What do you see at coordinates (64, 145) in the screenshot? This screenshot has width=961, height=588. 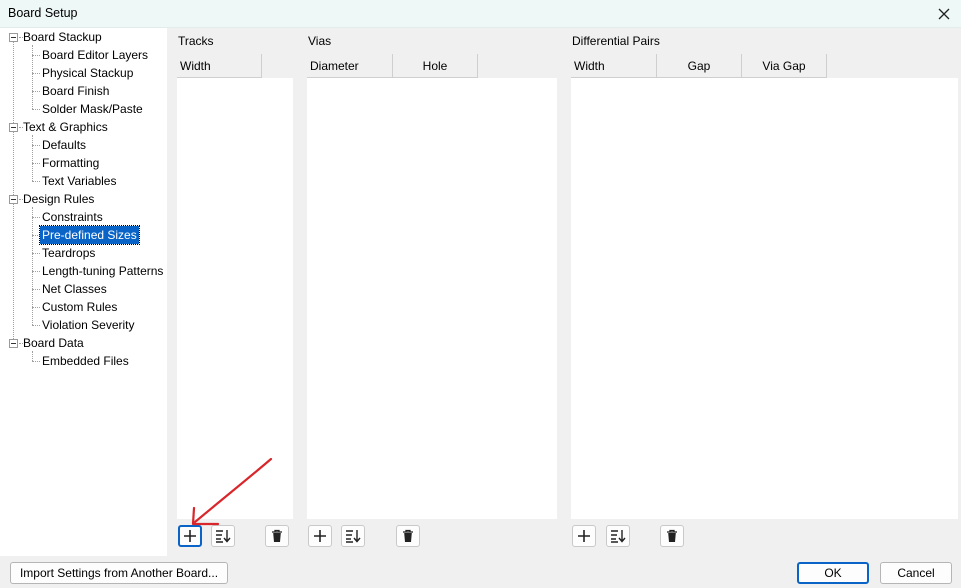 I see `tree-item-defaults: Defaults` at bounding box center [64, 145].